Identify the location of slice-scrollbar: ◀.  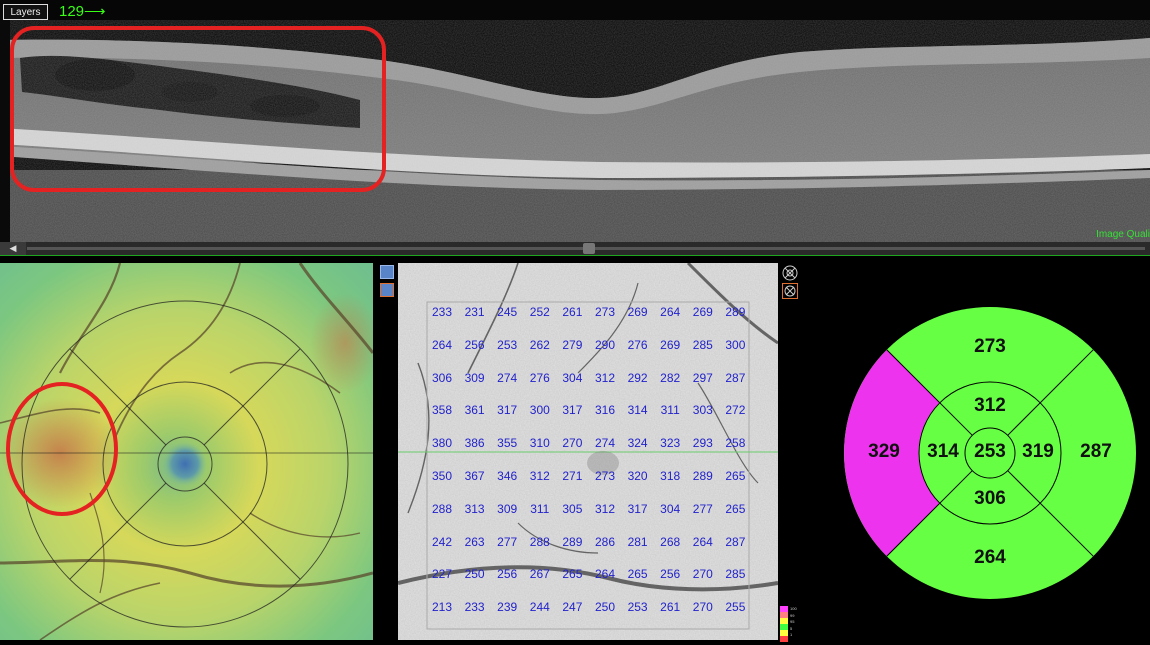
(575, 248).